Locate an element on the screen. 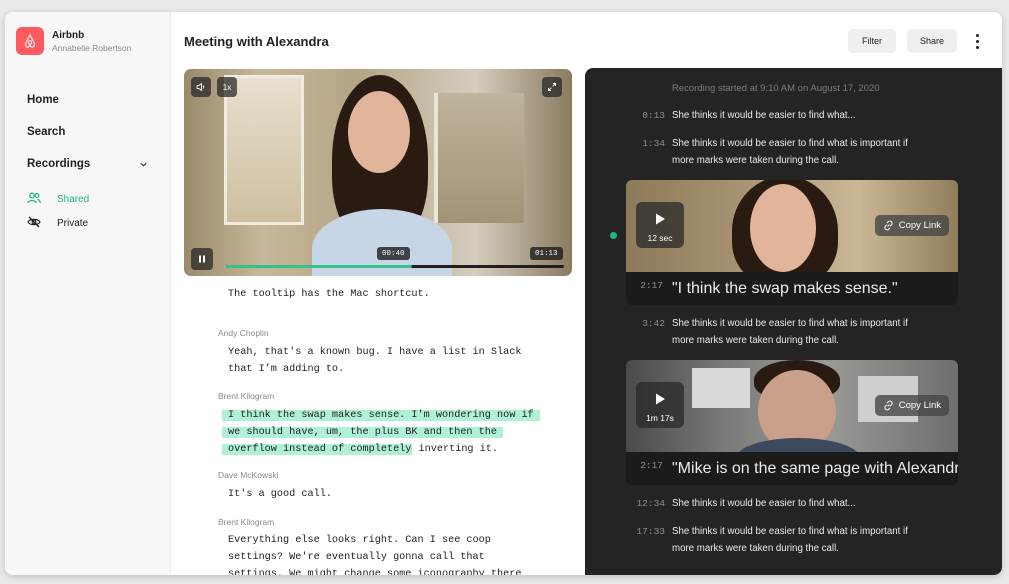 The image size is (1009, 584). clip-duration: 12 sec is located at coordinates (660, 238).